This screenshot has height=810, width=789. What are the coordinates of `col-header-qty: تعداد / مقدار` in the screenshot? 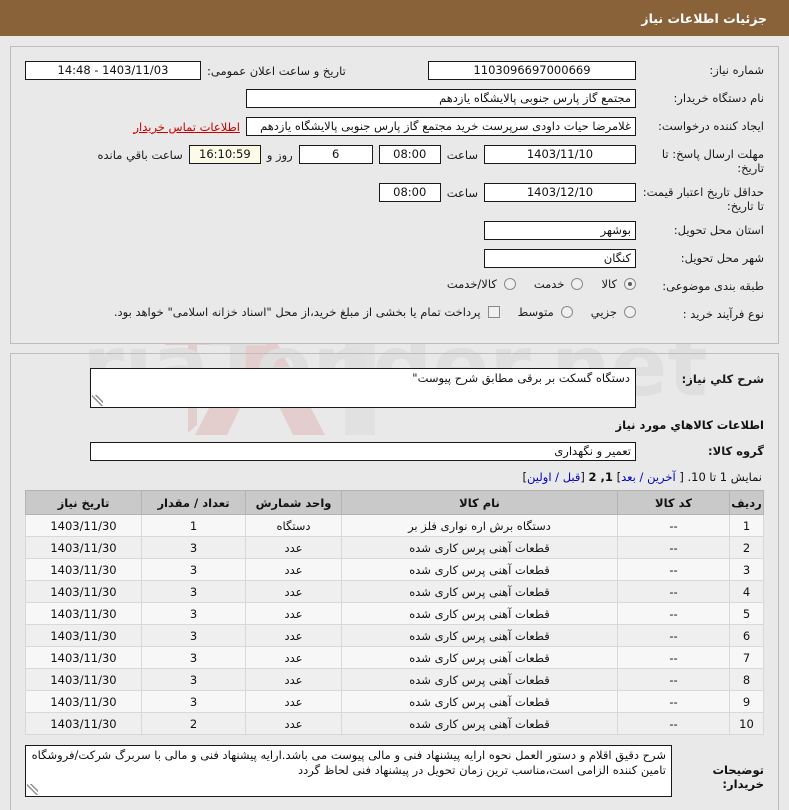 It's located at (193, 502).